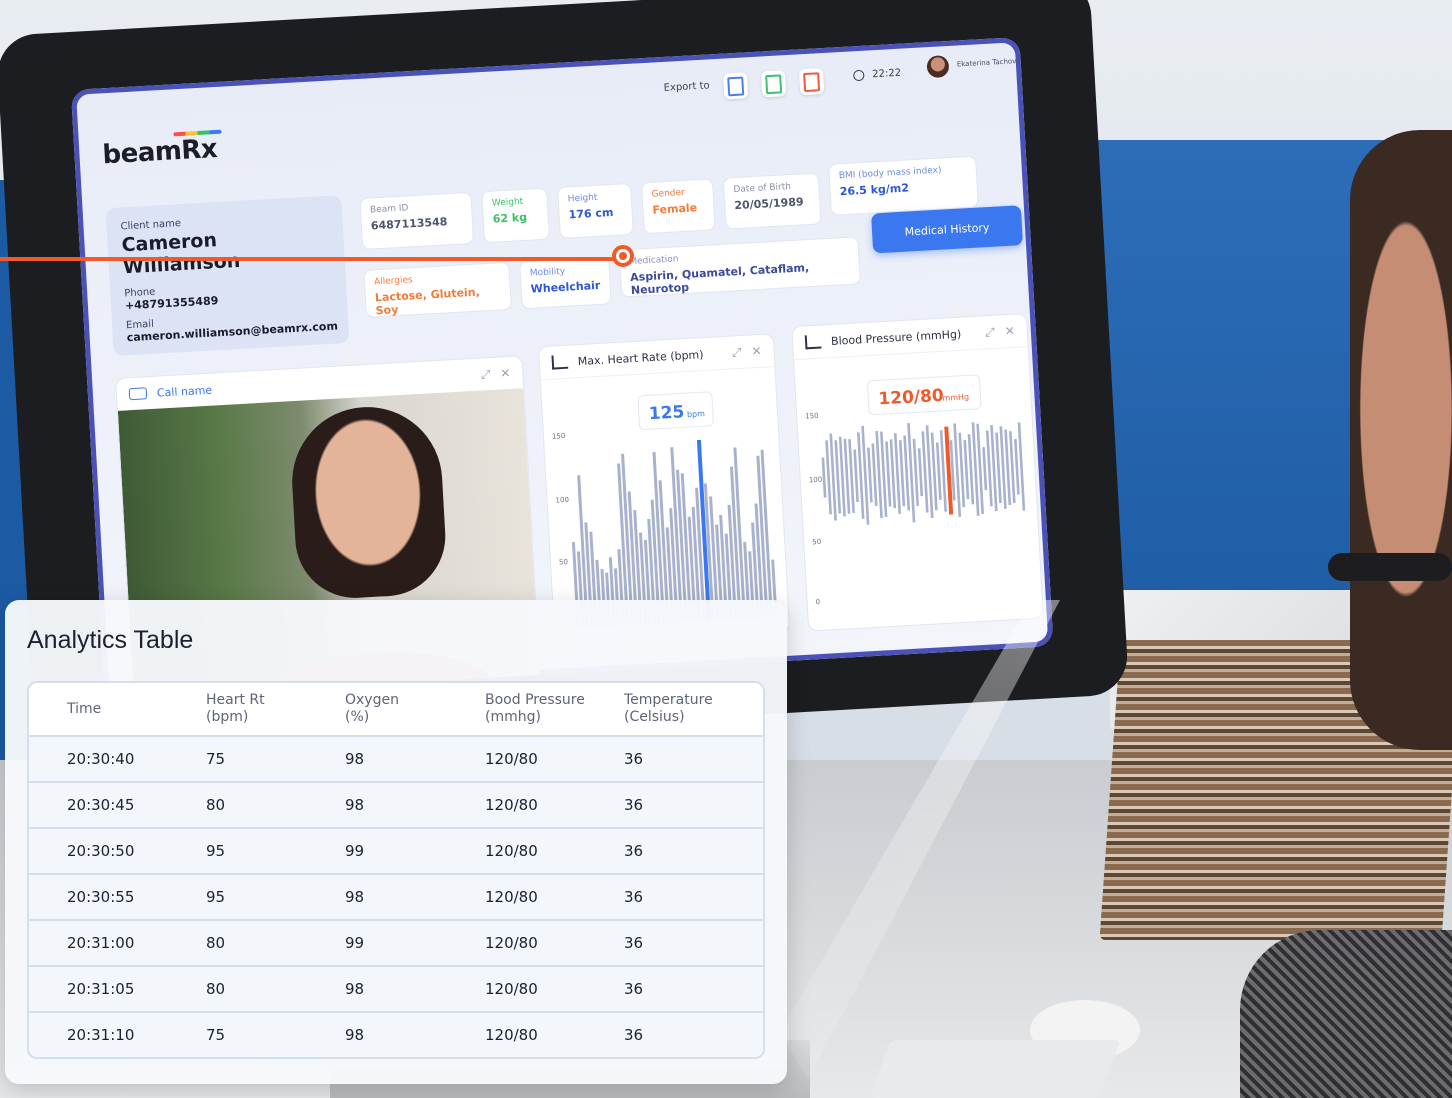 Image resolution: width=1452 pixels, height=1098 pixels. I want to click on export-xls-button, so click(811, 82).